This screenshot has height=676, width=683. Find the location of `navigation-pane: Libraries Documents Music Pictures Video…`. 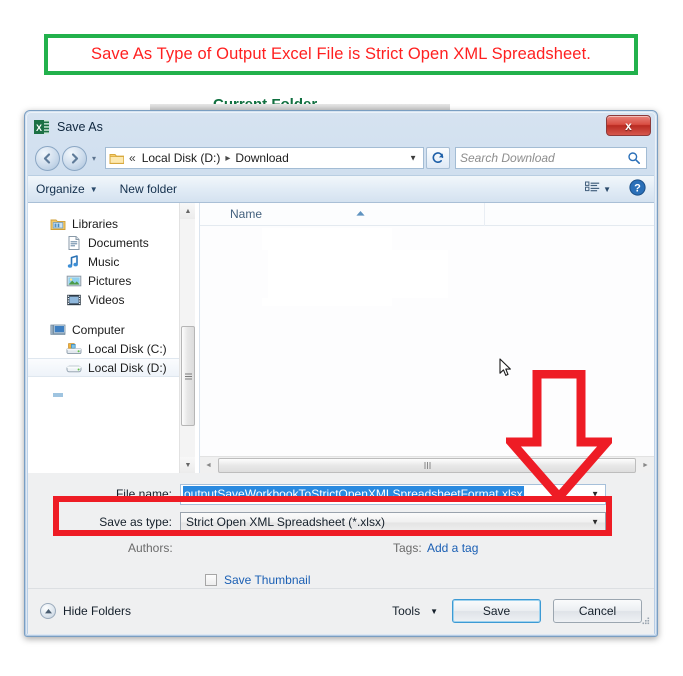

navigation-pane: Libraries Documents Music Pictures Video… is located at coordinates (111, 338).